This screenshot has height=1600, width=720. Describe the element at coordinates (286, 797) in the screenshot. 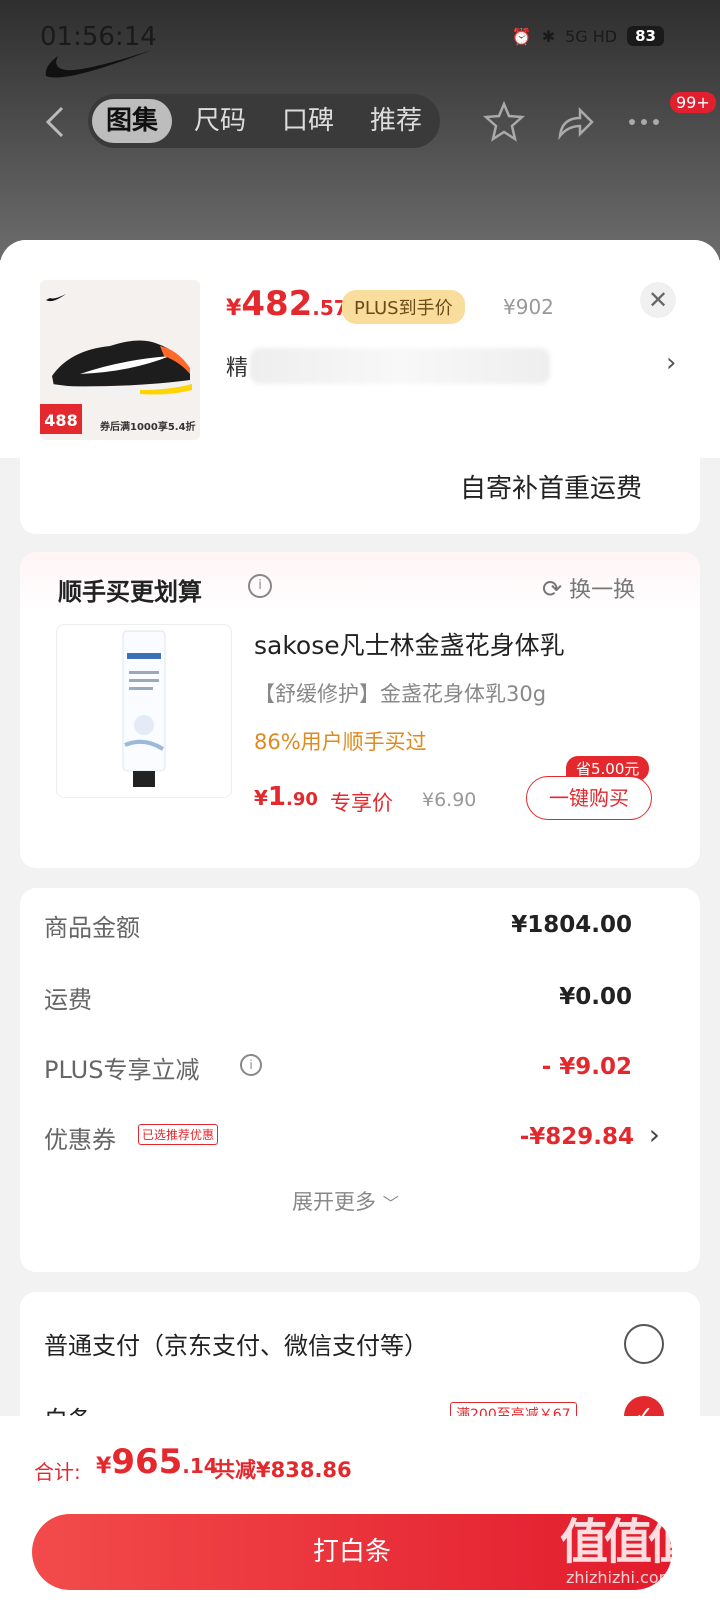

I see `addon-price: ¥1.90` at that location.